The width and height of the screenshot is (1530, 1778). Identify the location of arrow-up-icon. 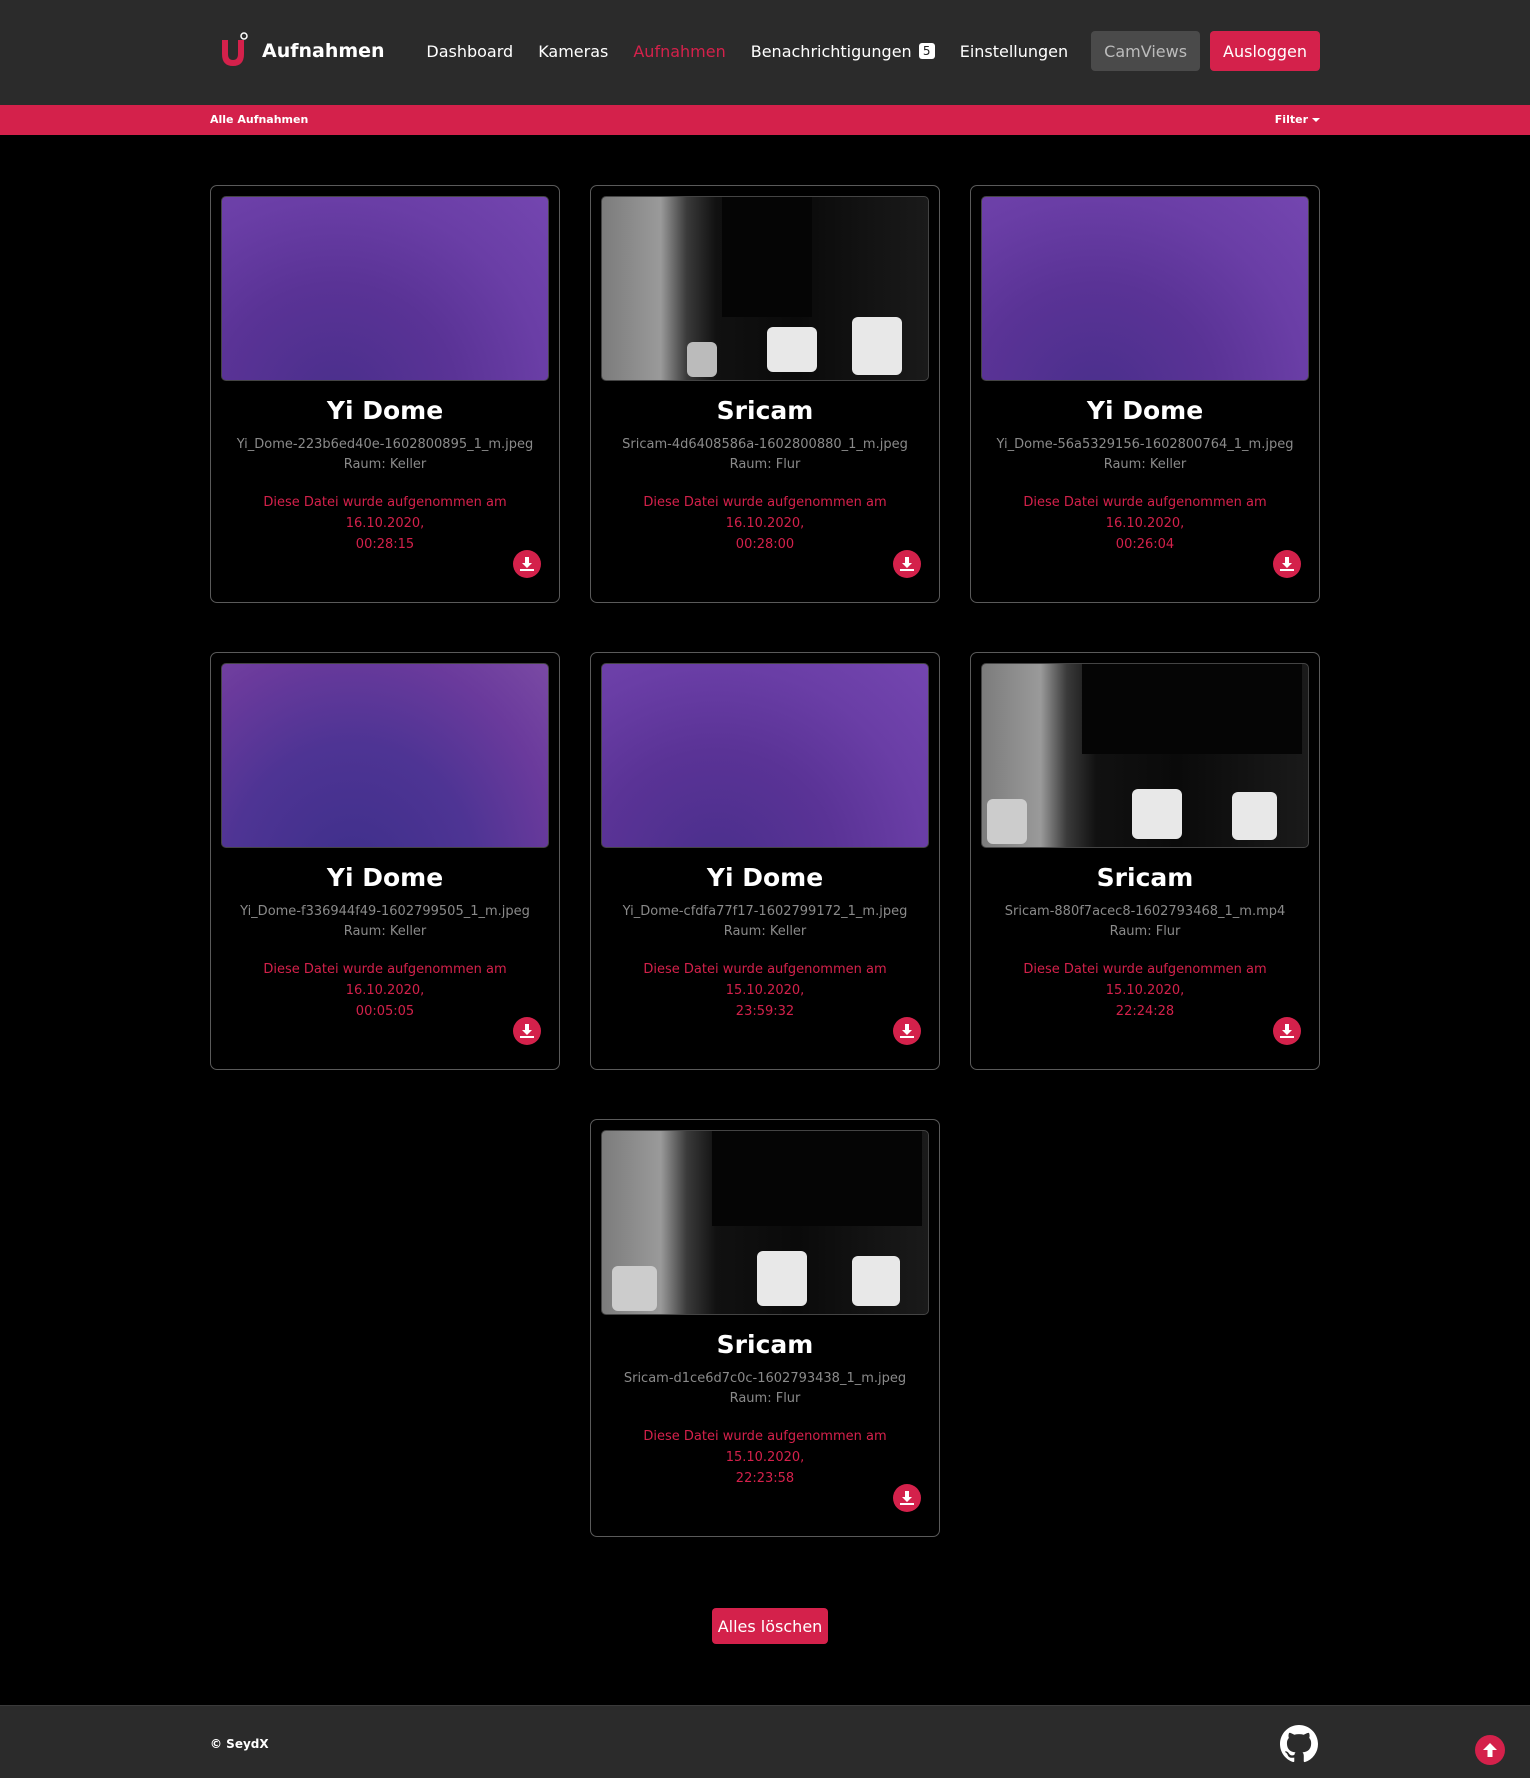
(1490, 1750).